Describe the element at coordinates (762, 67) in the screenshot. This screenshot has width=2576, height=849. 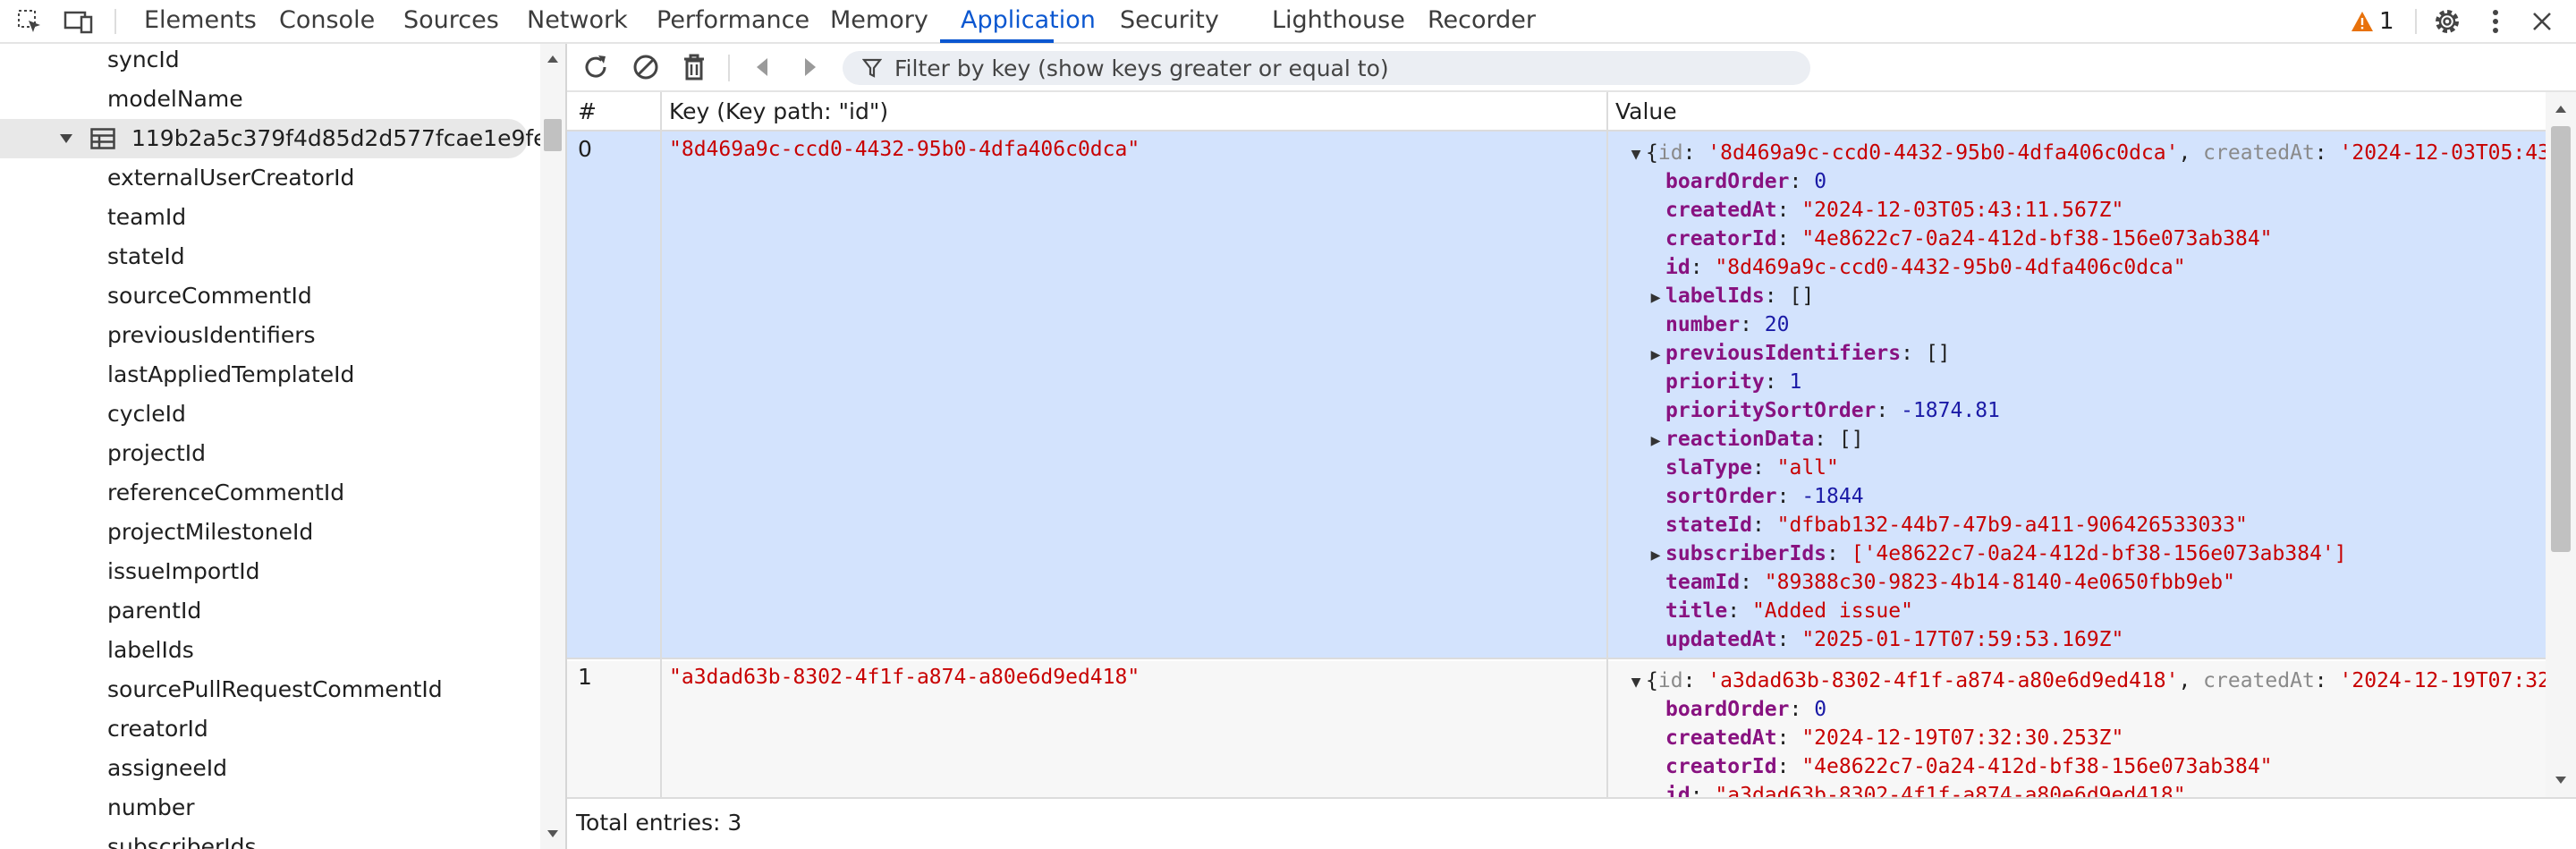
I see `previous-page-icon` at that location.